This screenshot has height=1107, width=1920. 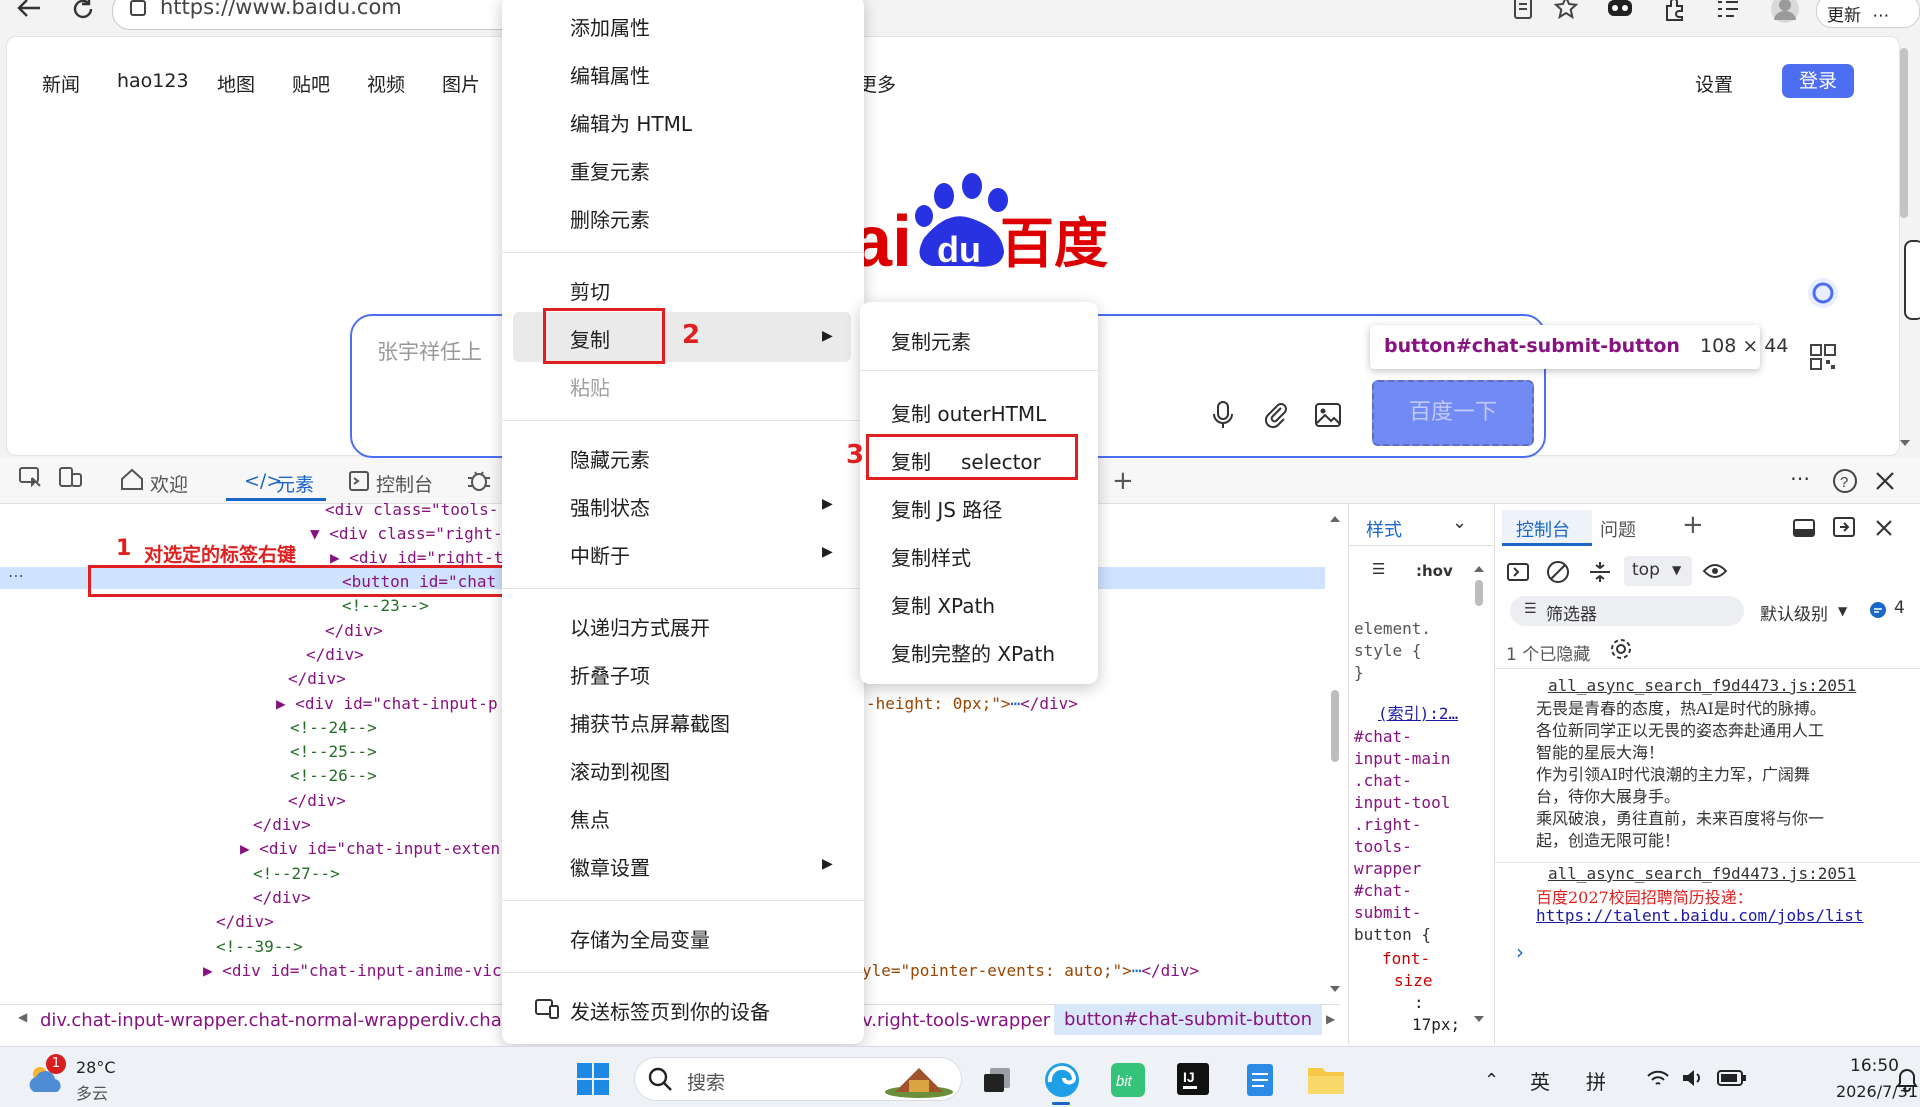 What do you see at coordinates (333, 775) in the screenshot?
I see `dom-comment: <!--26-->` at bounding box center [333, 775].